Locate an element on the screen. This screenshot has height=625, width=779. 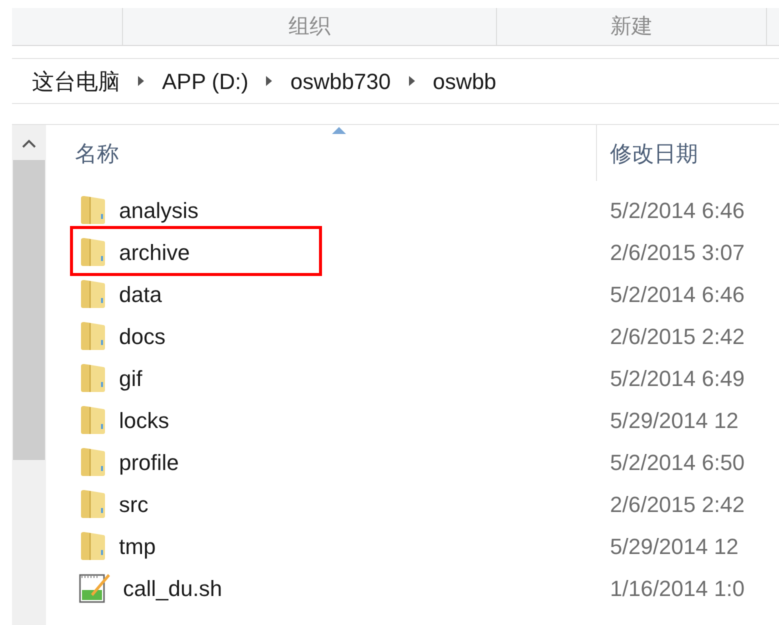
file-name: call_du.sh is located at coordinates (172, 588).